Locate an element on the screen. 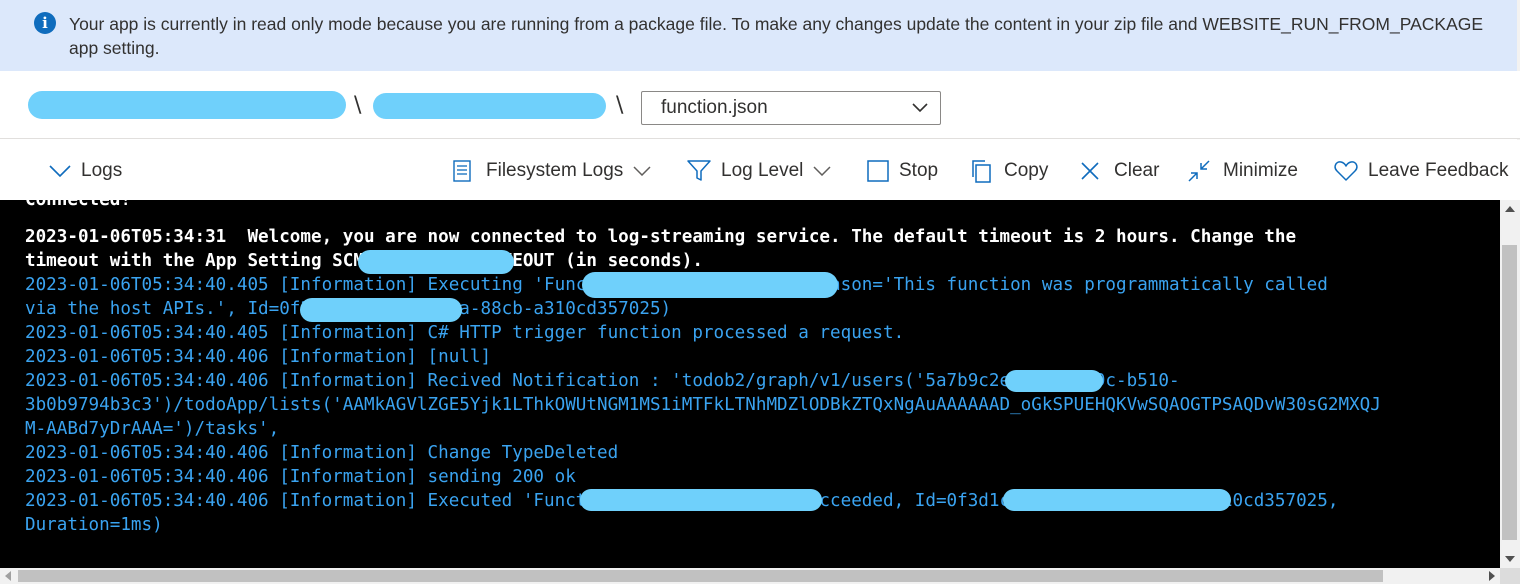  vertical-scroll-thumb is located at coordinates (1509, 392).